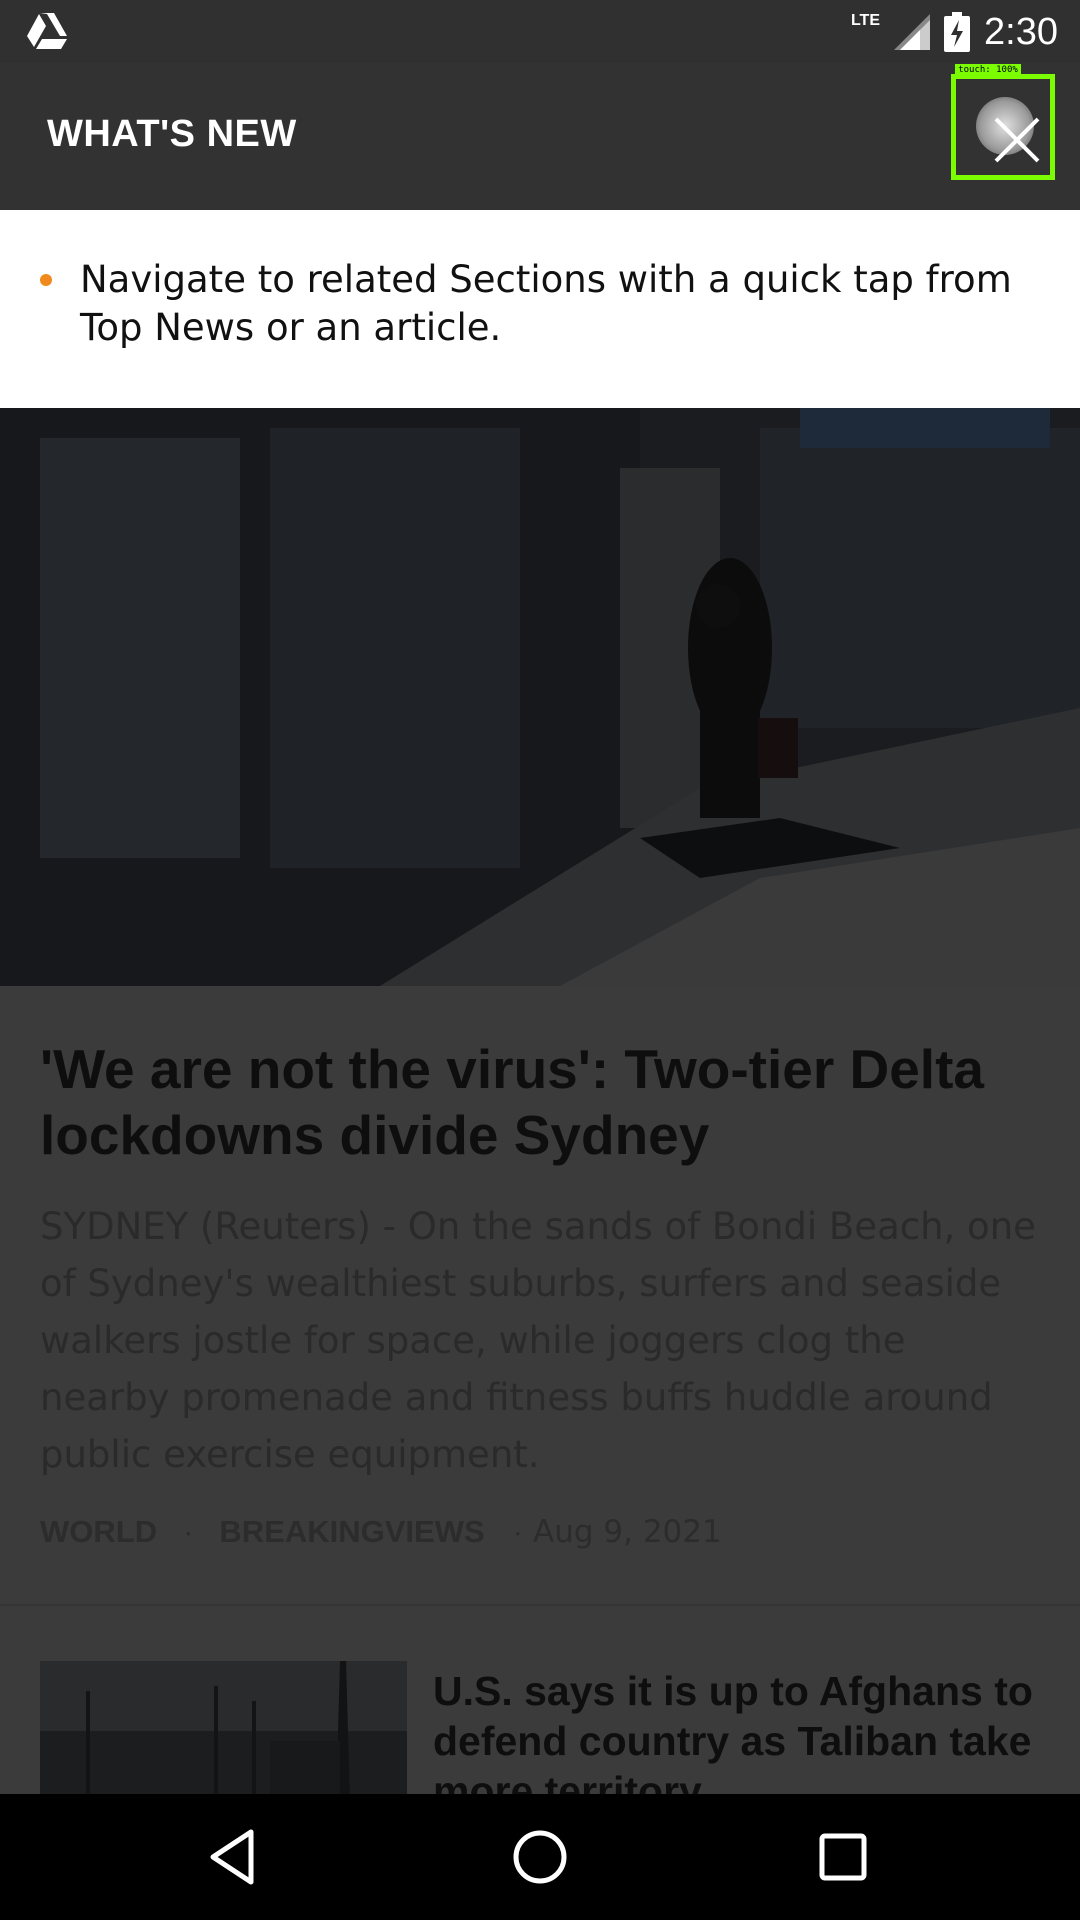 The height and width of the screenshot is (1920, 1080). I want to click on system-nav-bar, so click(540, 1857).